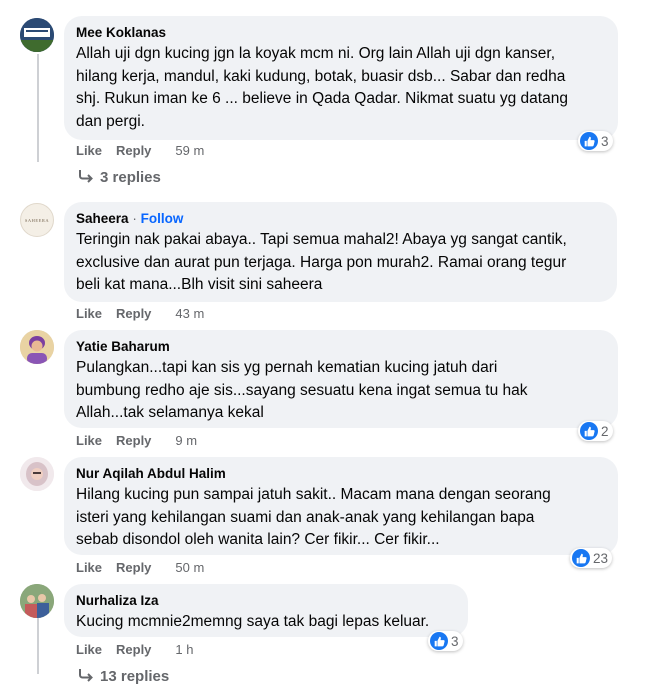  I want to click on reaction-number: 2, so click(605, 431).